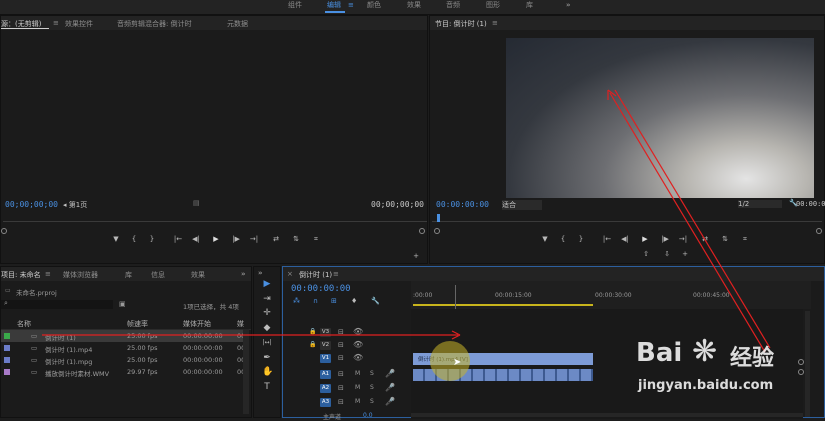 The width and height of the screenshot is (825, 421). I want to click on watermark-brand-2: 经验, so click(752, 358).